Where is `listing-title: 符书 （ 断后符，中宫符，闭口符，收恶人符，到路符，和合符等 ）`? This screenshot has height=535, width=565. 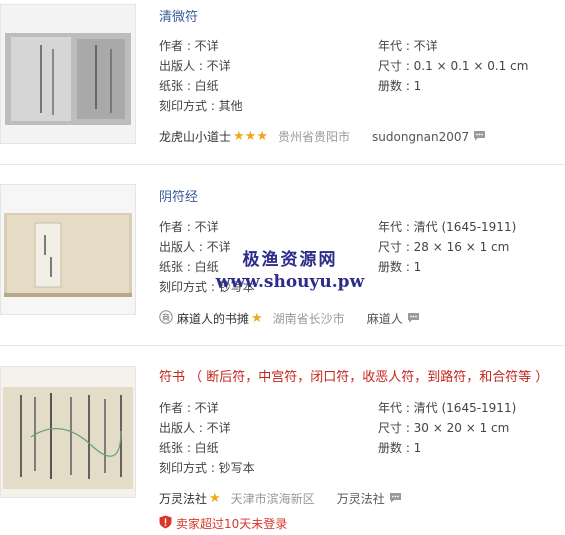 listing-title: 符书 （ 断后符，中宫符，闭口符，收恶人符，到路符，和合符等 ） is located at coordinates (353, 375).